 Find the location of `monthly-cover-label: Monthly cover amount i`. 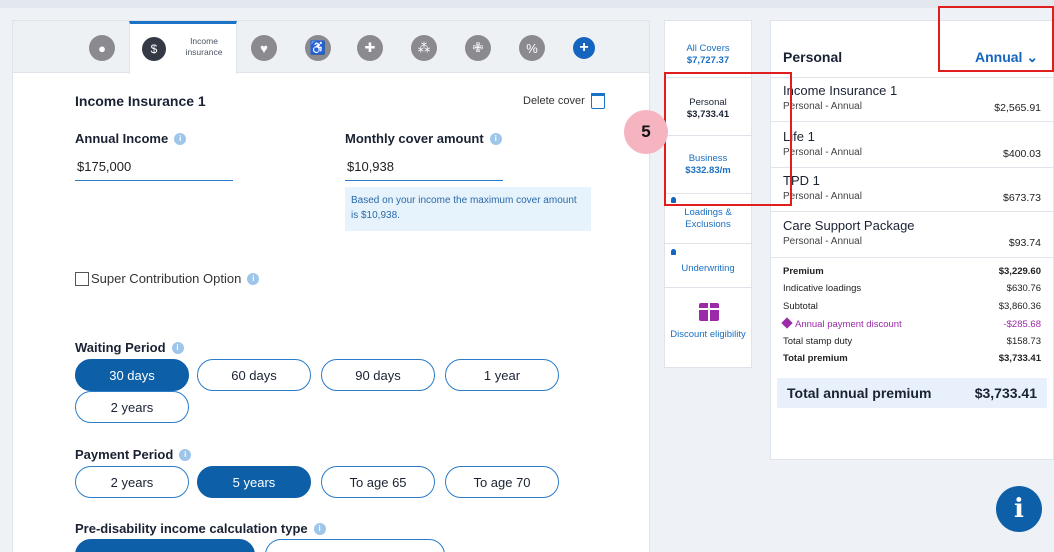

monthly-cover-label: Monthly cover amount i is located at coordinates (423, 138).